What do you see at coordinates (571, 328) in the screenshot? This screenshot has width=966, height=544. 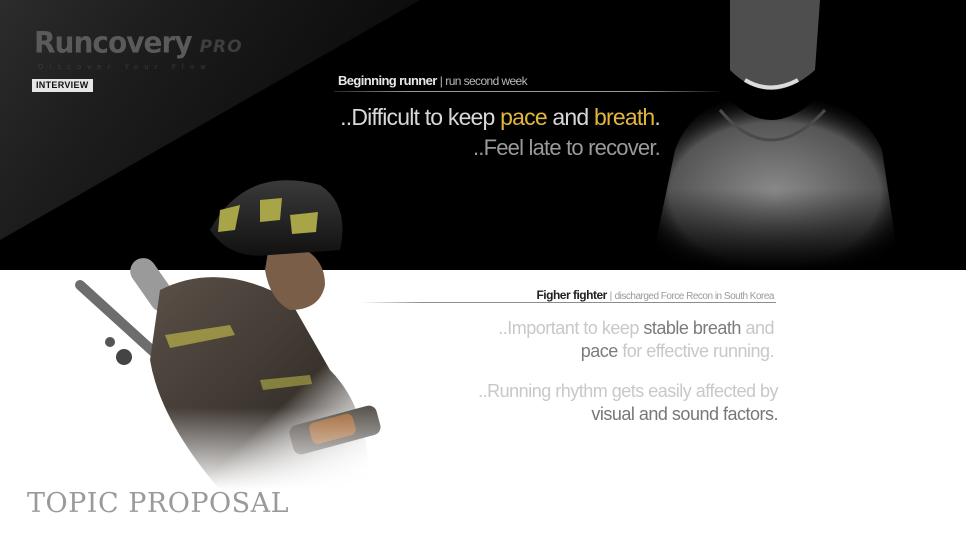 I see `quote-text: ..Important to keep` at bounding box center [571, 328].